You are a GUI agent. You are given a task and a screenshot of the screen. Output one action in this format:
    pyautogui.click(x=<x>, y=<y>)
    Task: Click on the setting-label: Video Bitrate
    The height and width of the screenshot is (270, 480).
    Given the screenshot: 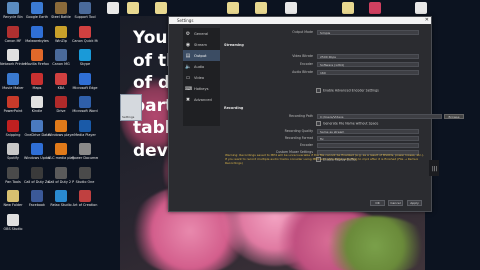 What is the action you would take?
    pyautogui.click(x=302, y=56)
    